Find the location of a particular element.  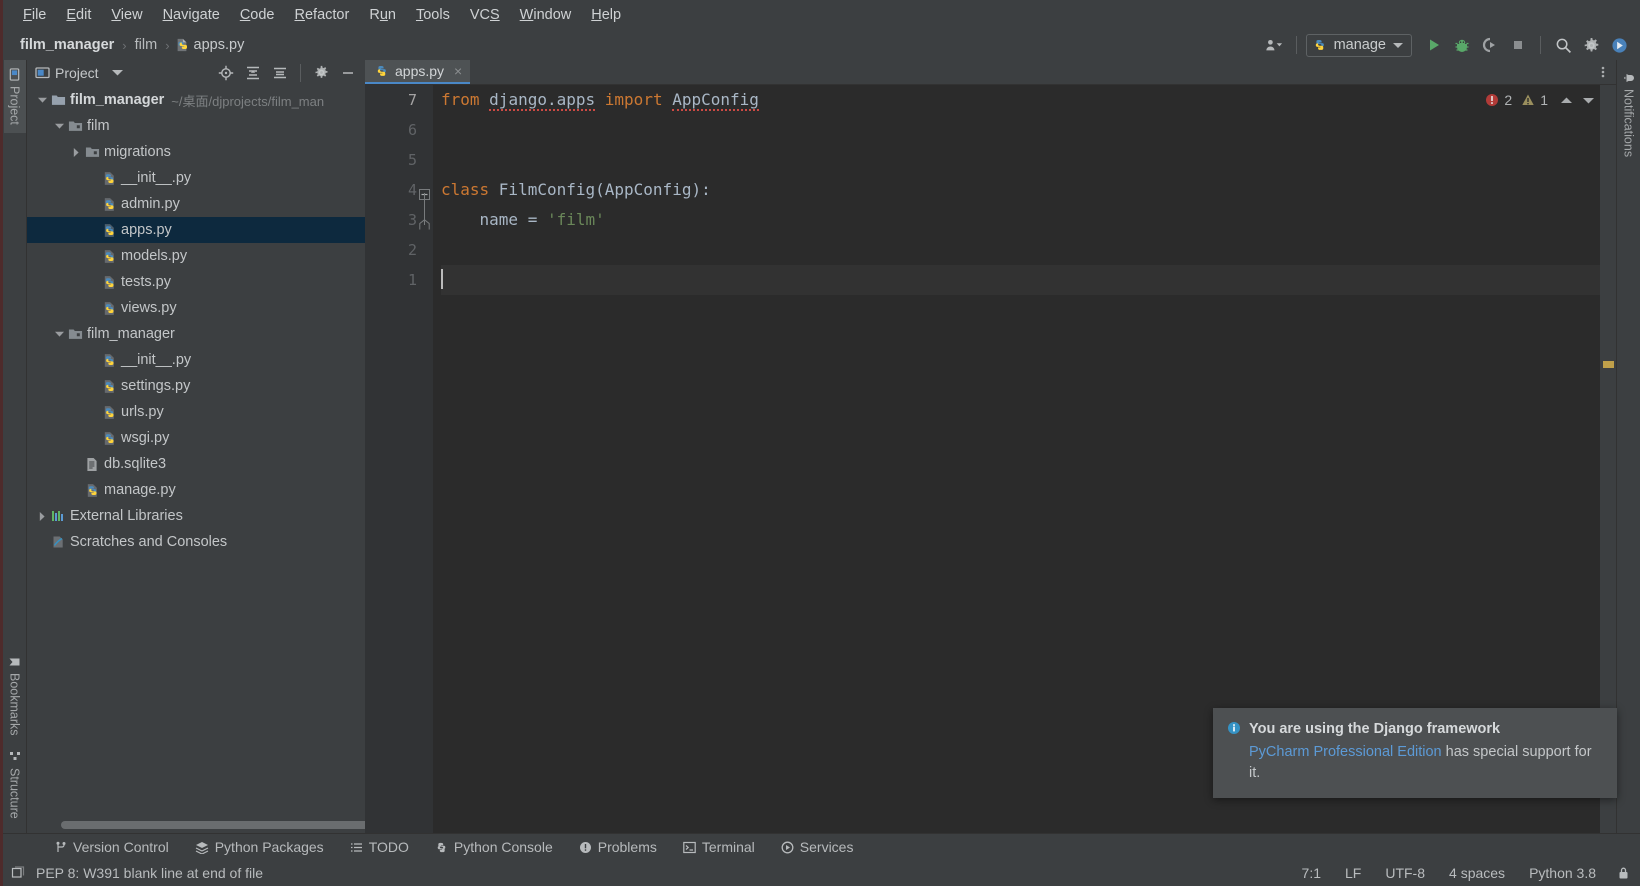

updates-icon is located at coordinates (1619, 45).